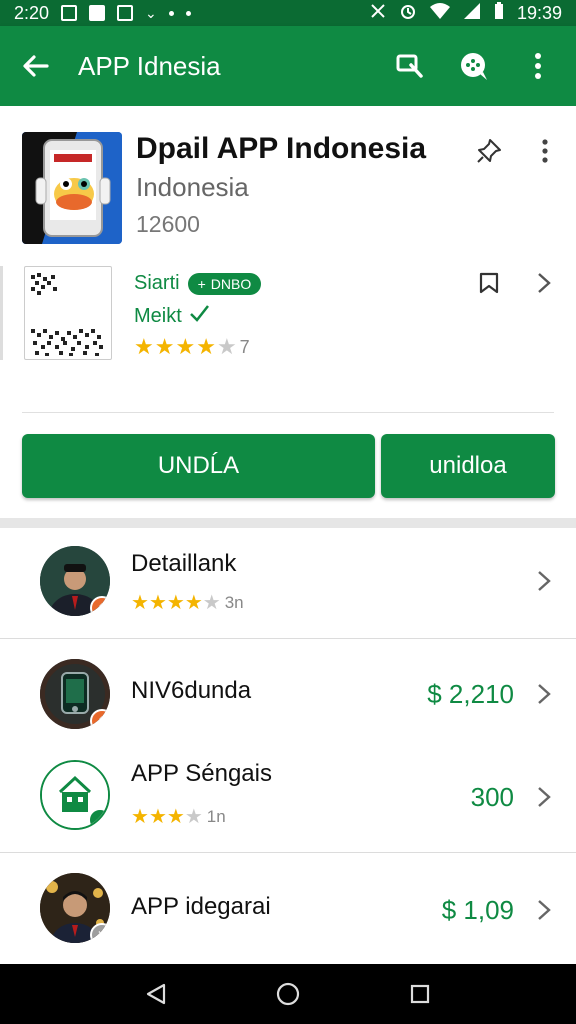 The width and height of the screenshot is (576, 1024). Describe the element at coordinates (244, 346) in the screenshot. I see `rating-tail: 7` at that location.